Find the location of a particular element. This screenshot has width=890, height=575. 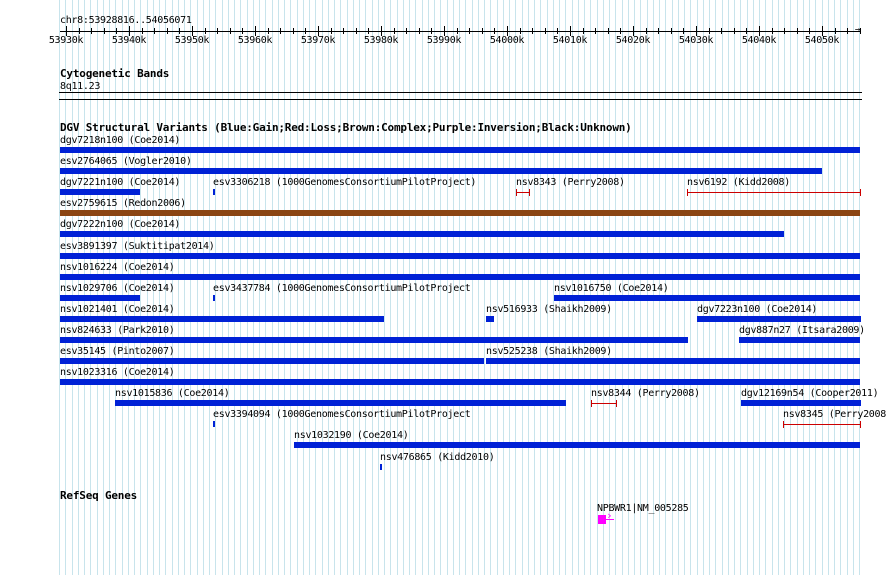

ruler-tick-label: 53970k is located at coordinates (318, 40).